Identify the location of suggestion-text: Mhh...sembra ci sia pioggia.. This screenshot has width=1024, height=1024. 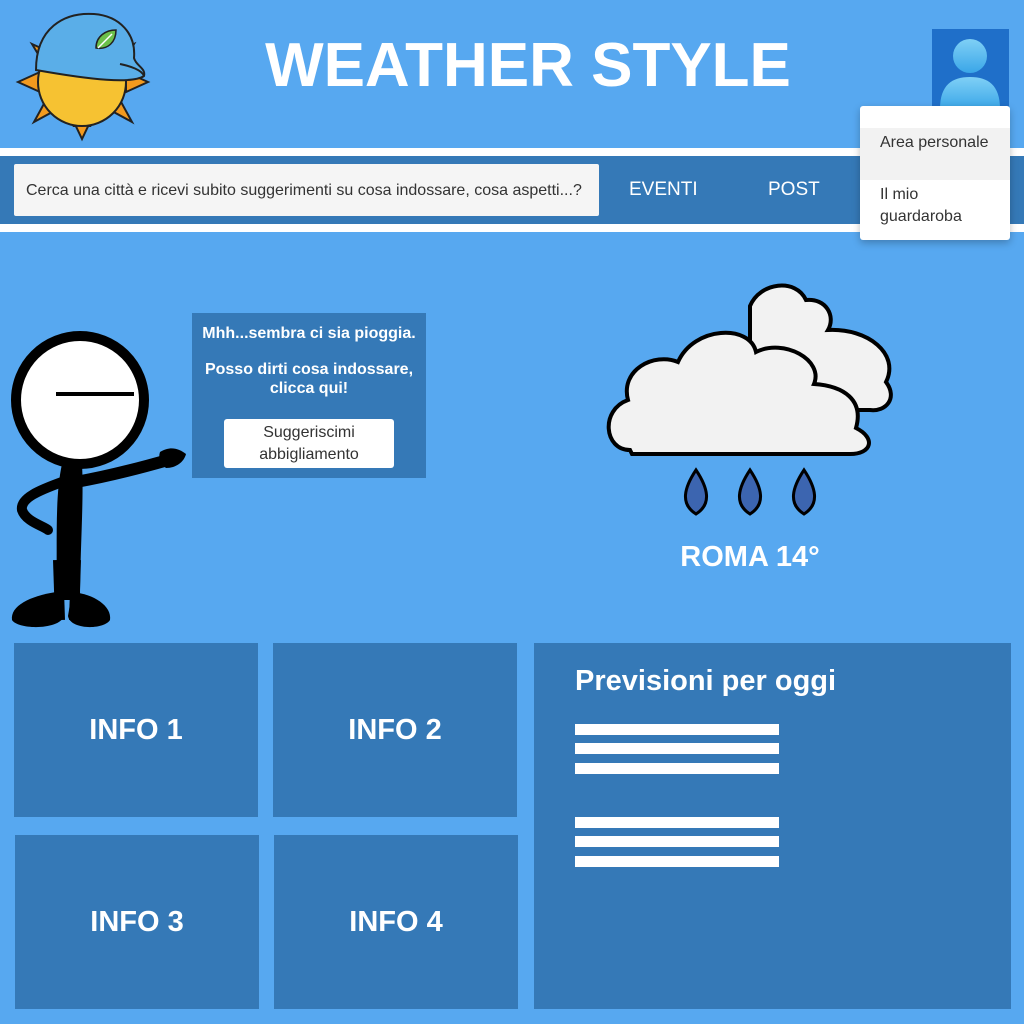
(309, 333).